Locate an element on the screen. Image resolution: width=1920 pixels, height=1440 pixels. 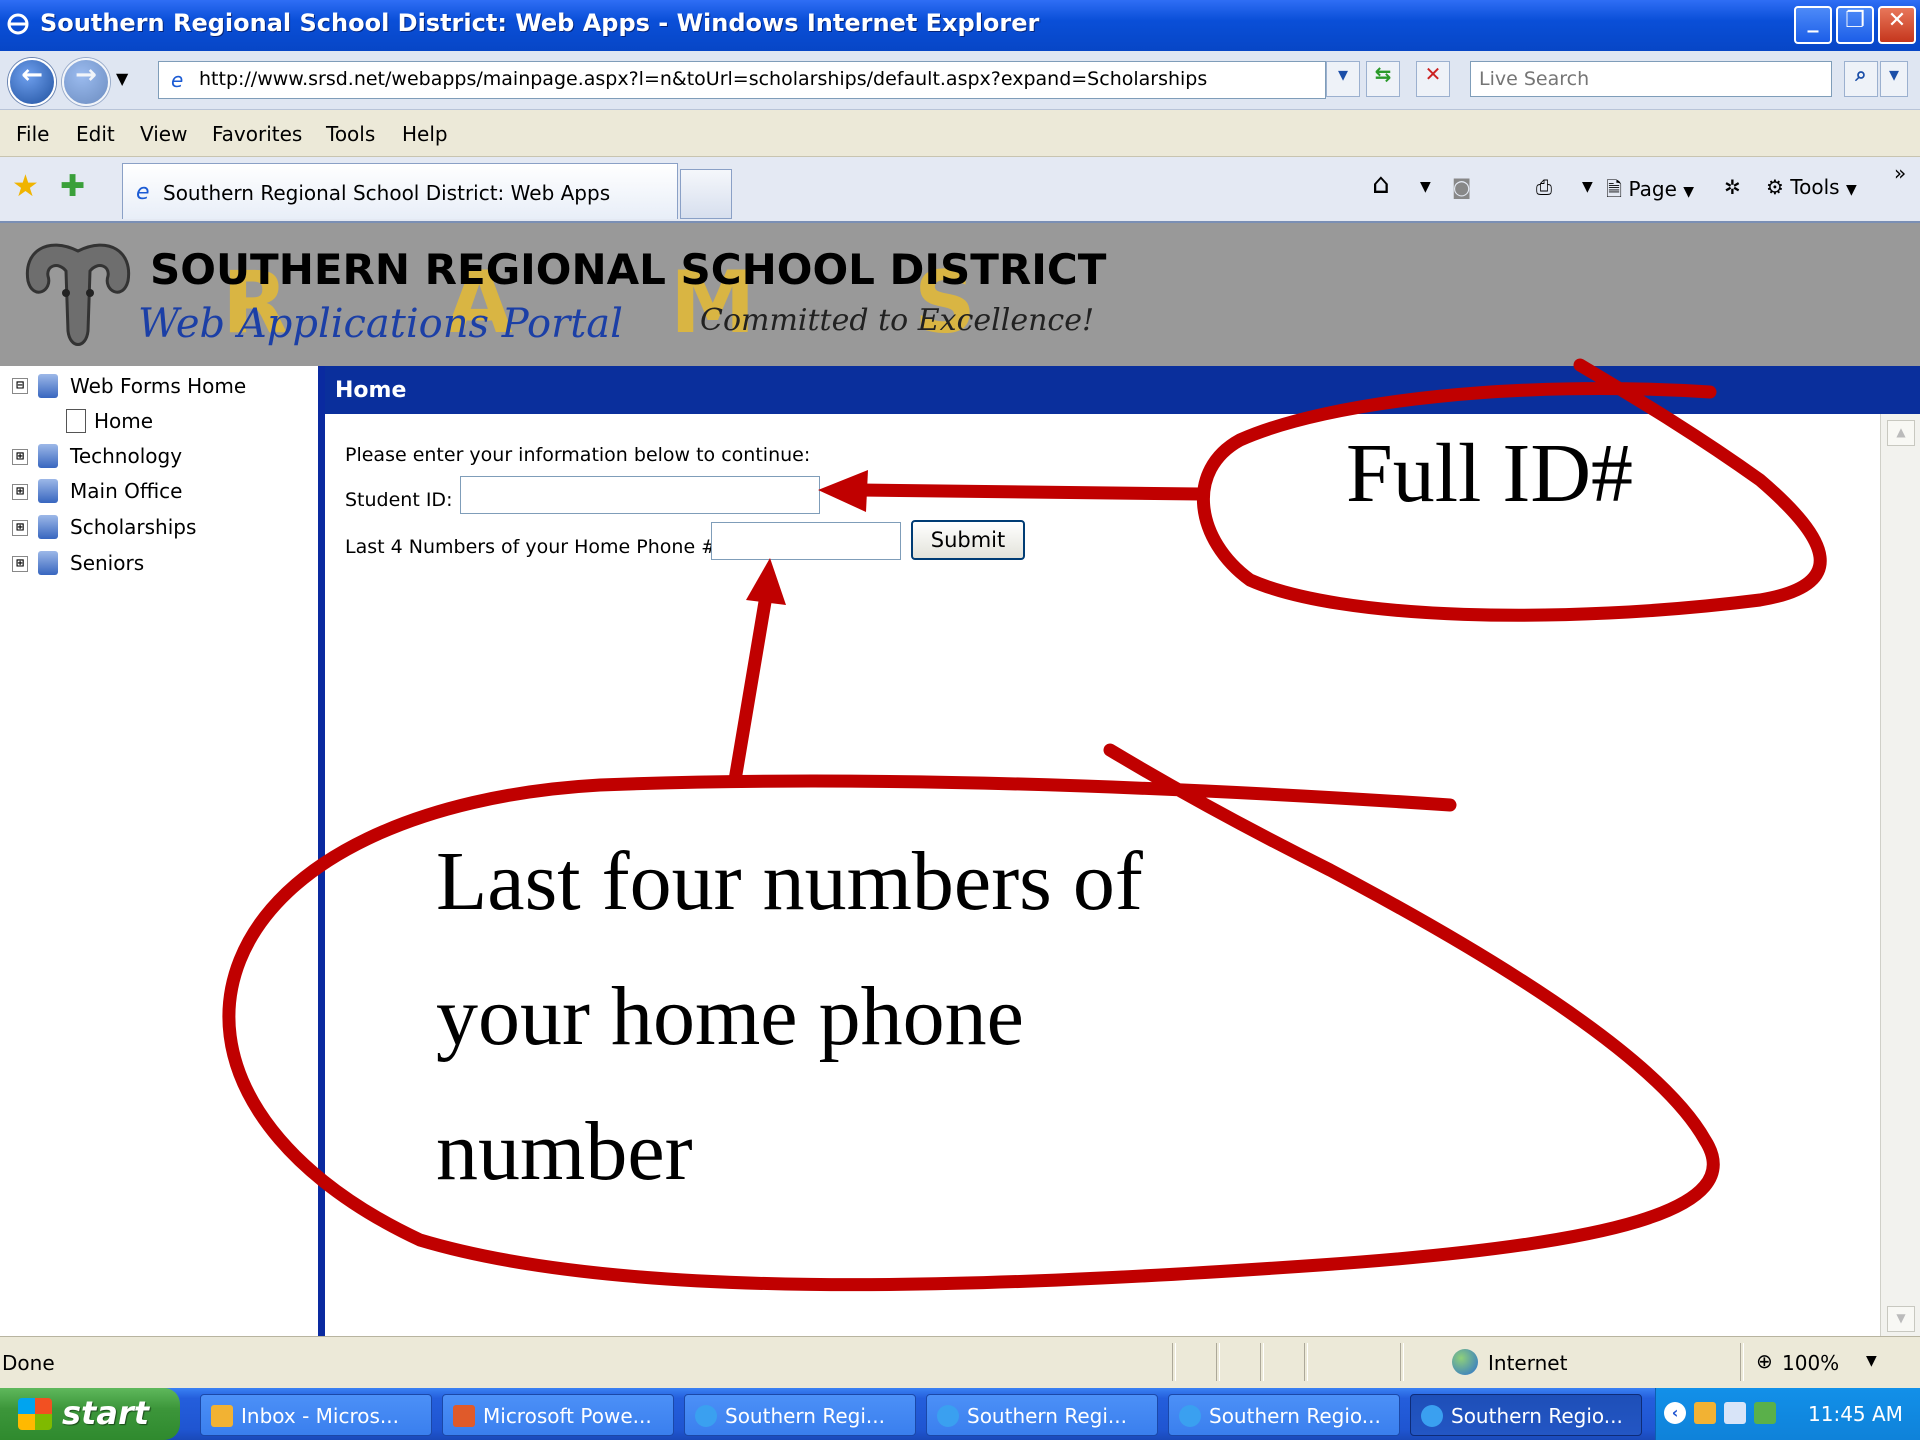
outlook-icon is located at coordinates (222, 1416).